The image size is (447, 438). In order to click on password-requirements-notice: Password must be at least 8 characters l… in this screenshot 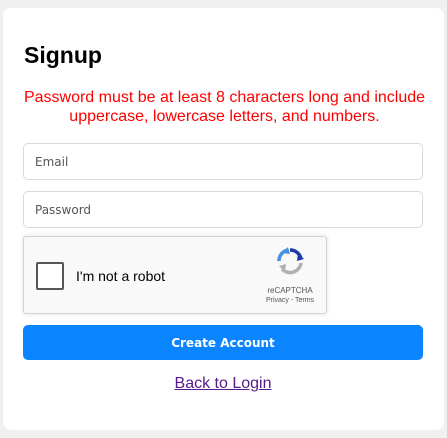, I will do `click(224, 107)`.